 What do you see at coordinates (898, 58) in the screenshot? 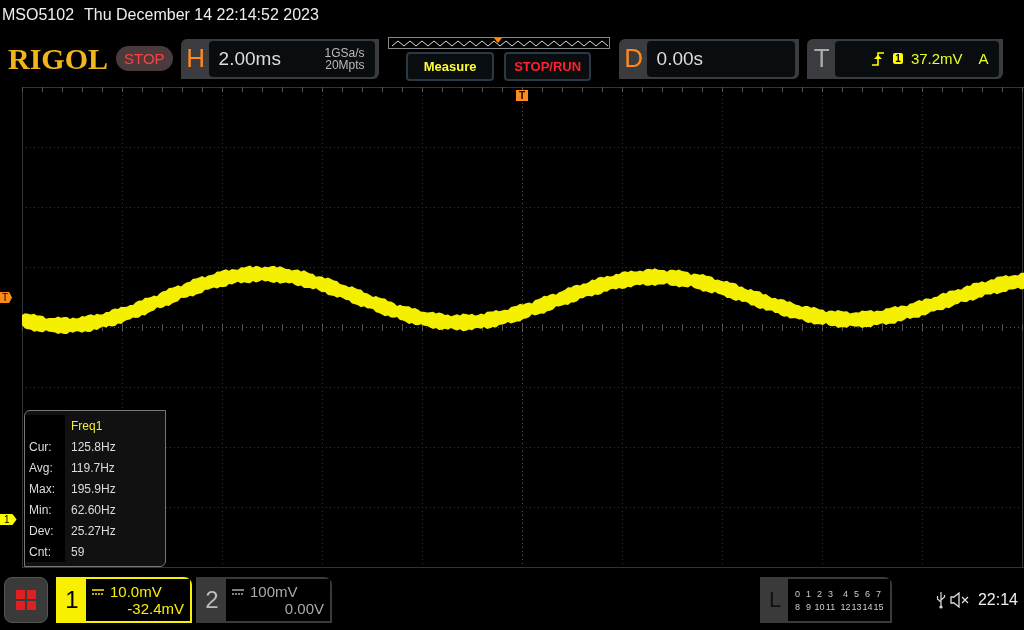
I see `trigger-source-badge: 1` at bounding box center [898, 58].